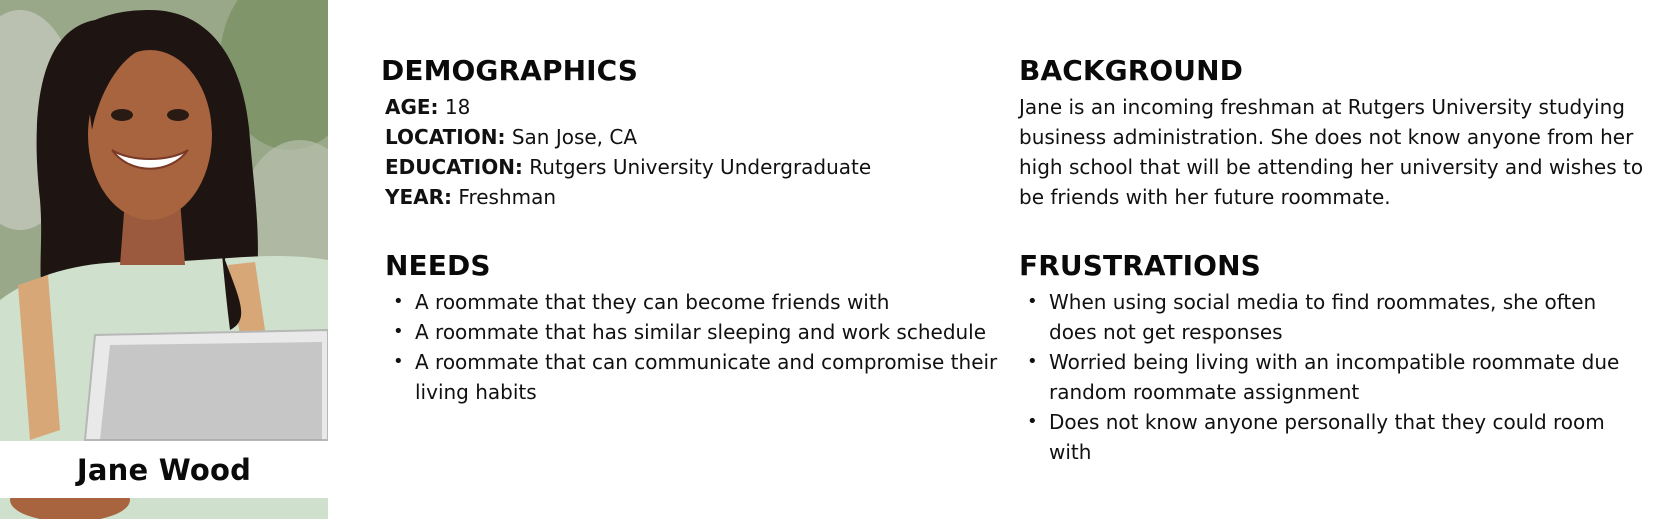 Image resolution: width=1678 pixels, height=519 pixels. What do you see at coordinates (1131, 70) in the screenshot?
I see `background-heading: BACKGROUND` at bounding box center [1131, 70].